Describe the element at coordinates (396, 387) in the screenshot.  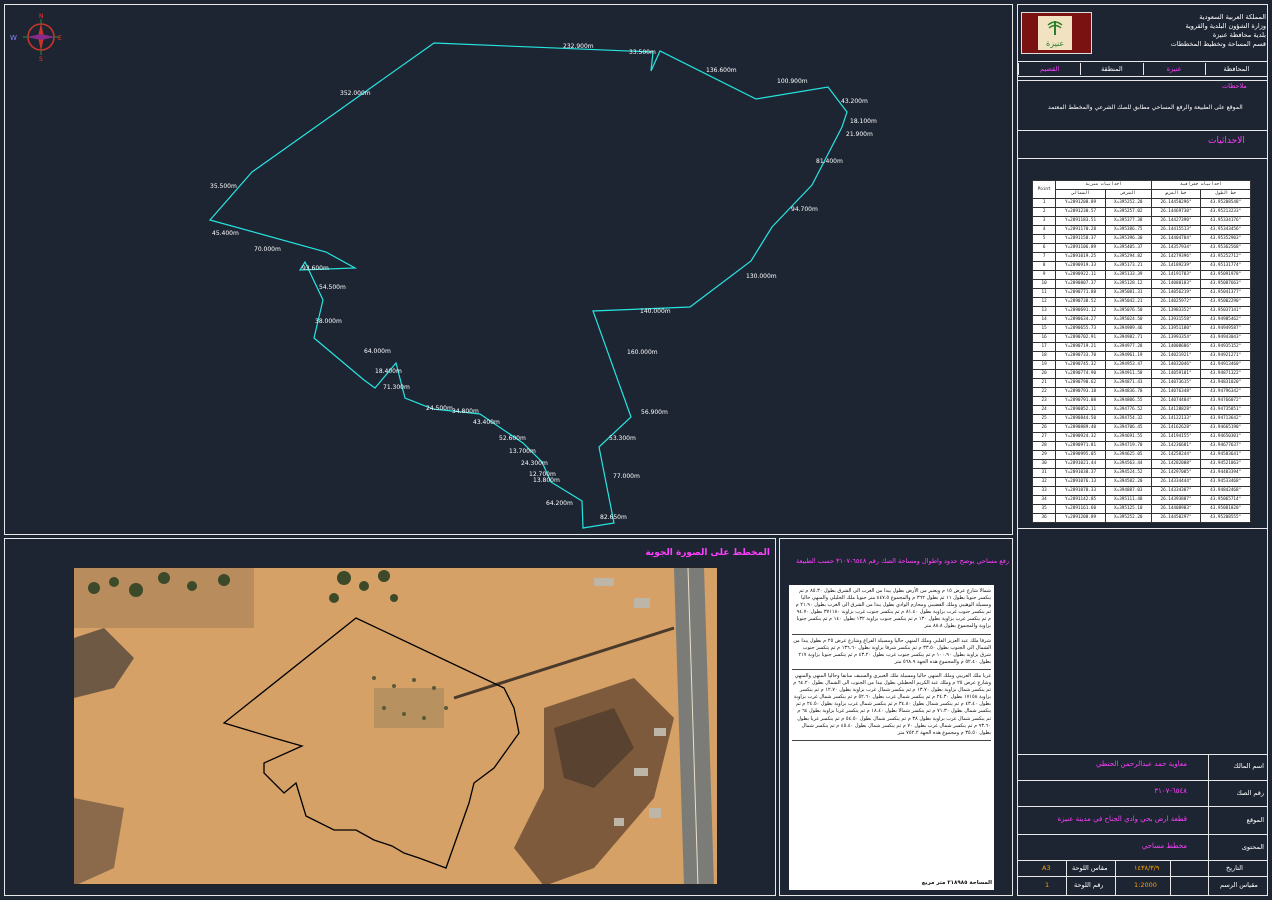
I see `segment-length-label: 71.300m` at that location.